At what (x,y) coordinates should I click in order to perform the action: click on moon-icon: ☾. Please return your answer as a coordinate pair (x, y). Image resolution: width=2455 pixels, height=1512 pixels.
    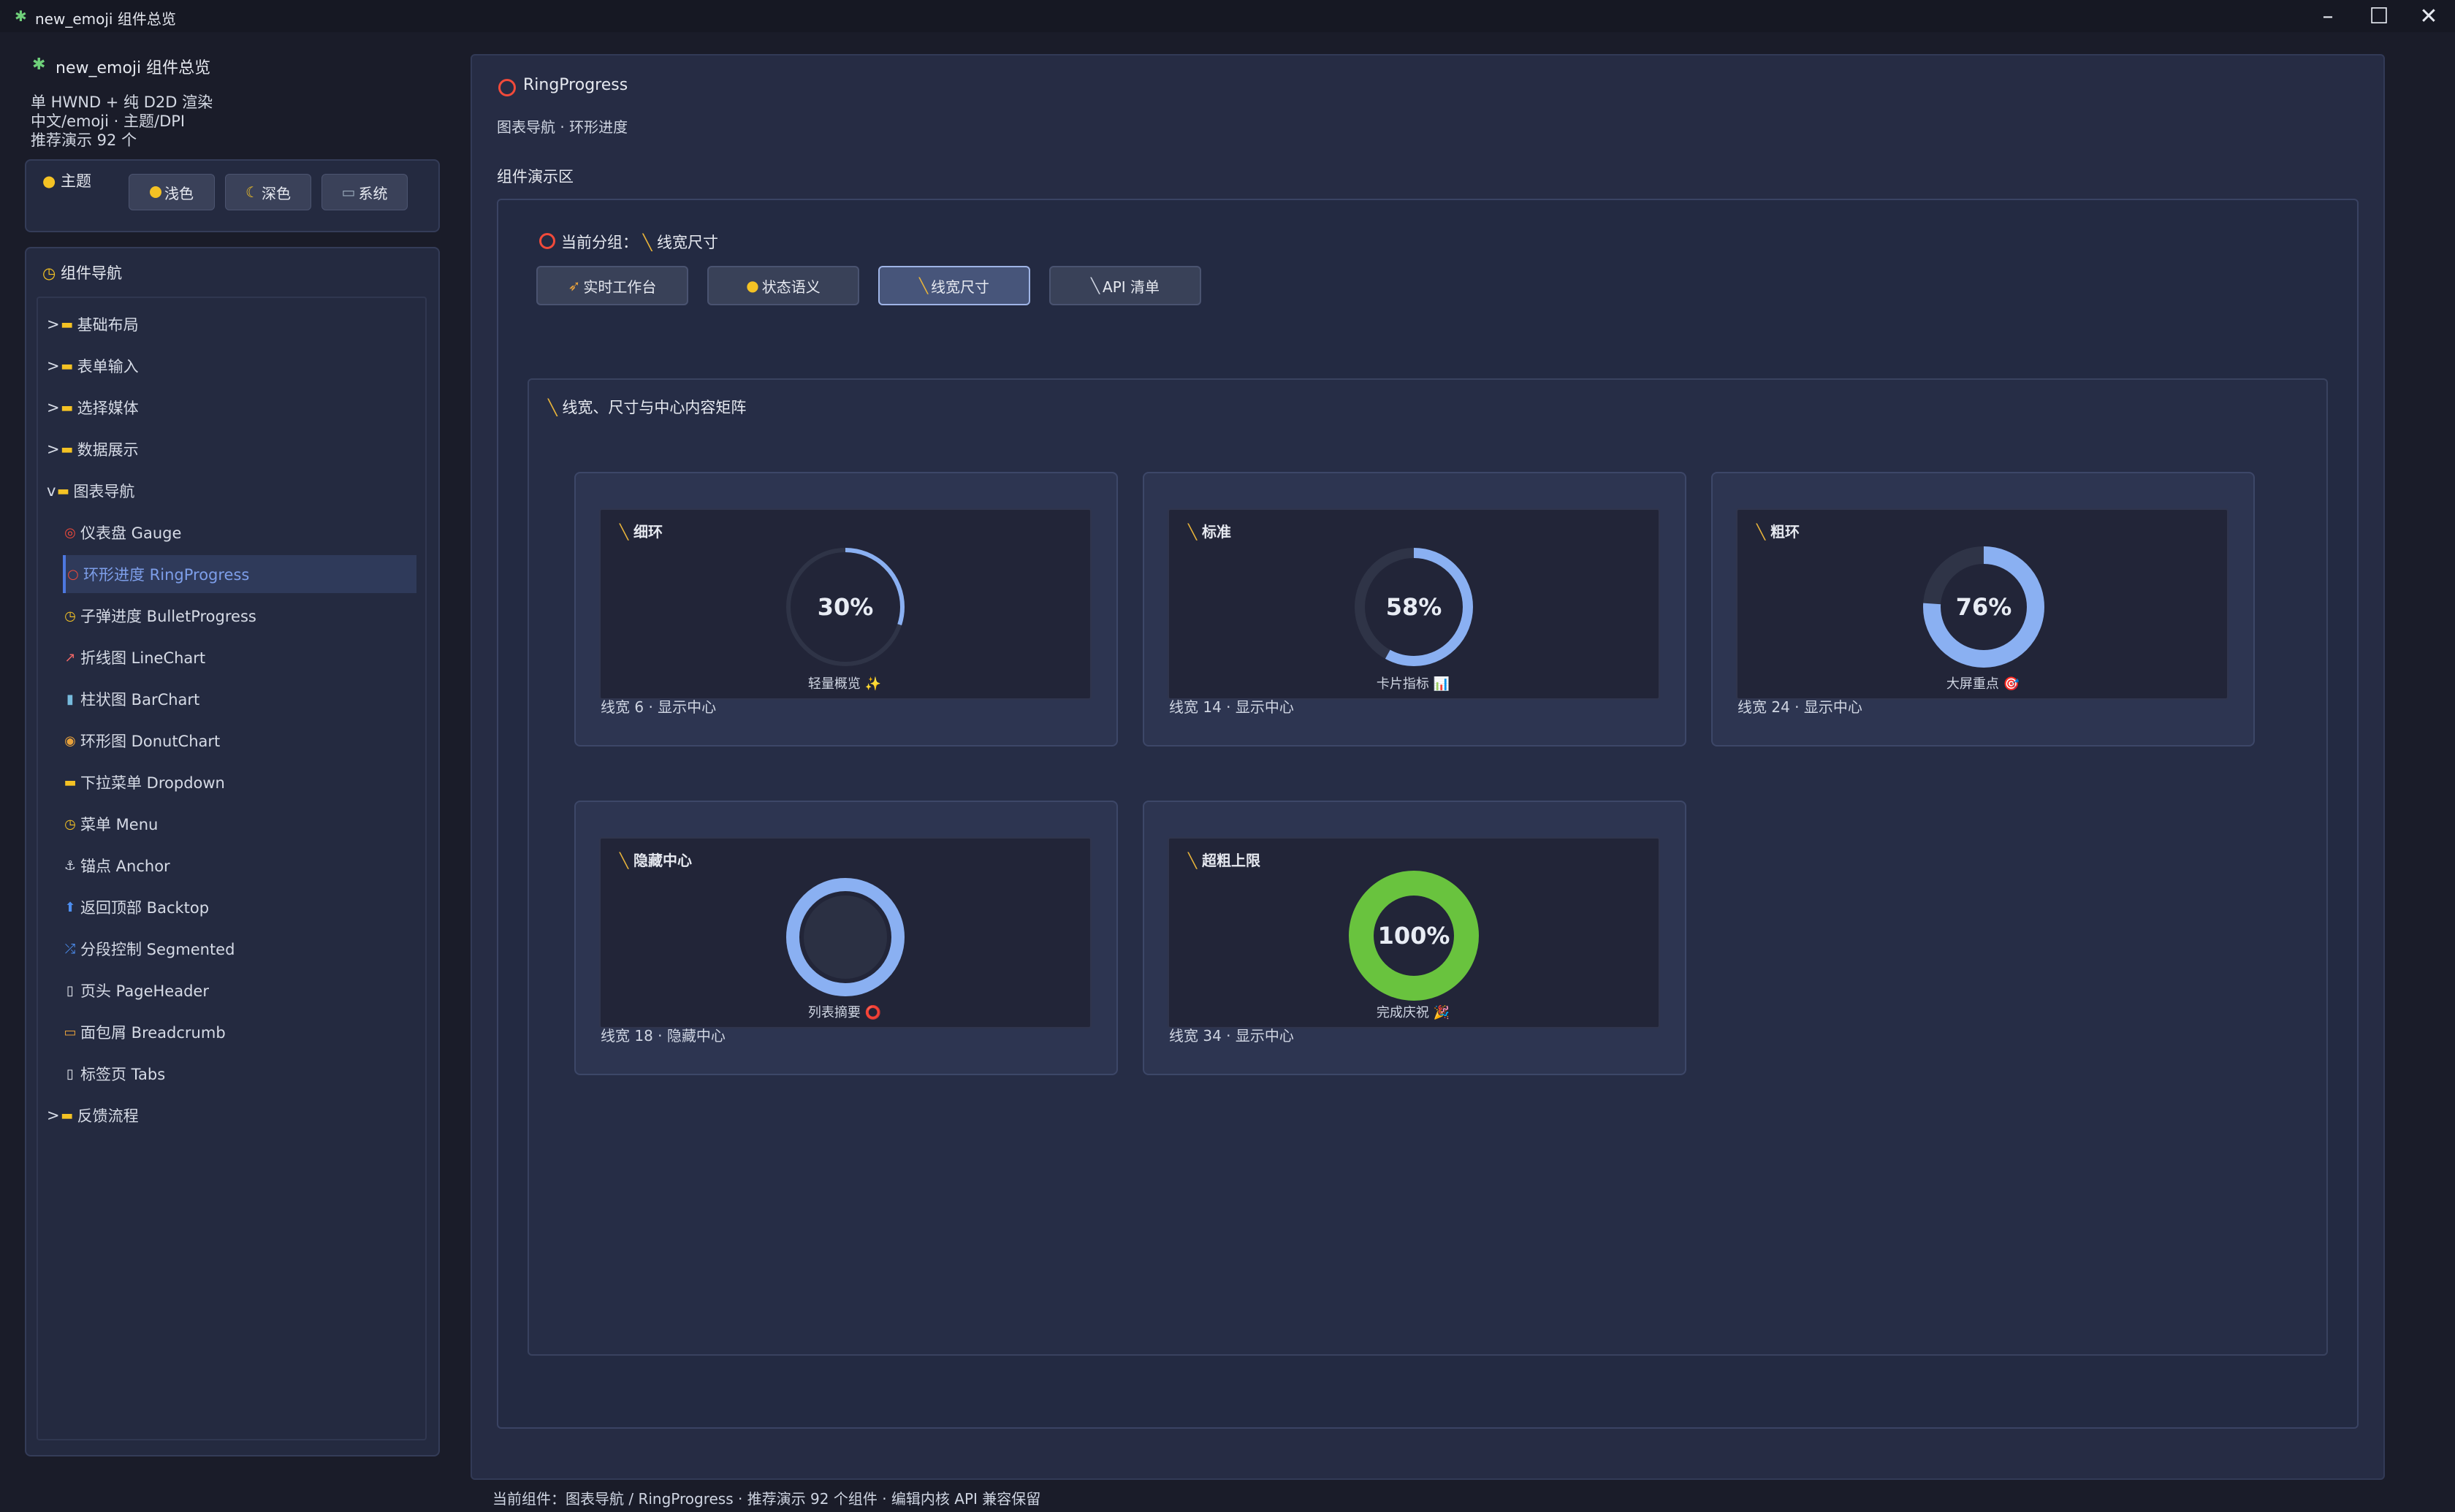
    Looking at the image, I should click on (252, 192).